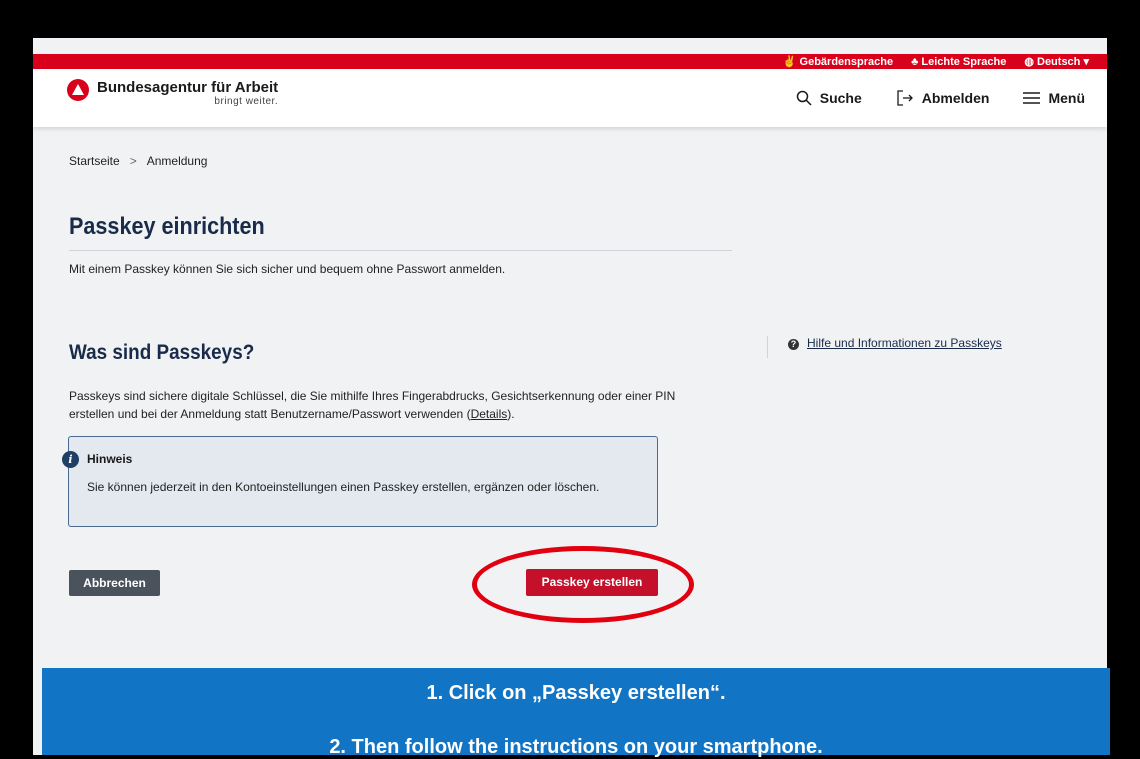 The width and height of the screenshot is (1140, 759). What do you see at coordinates (1066, 98) in the screenshot?
I see `menu-label: Menü` at bounding box center [1066, 98].